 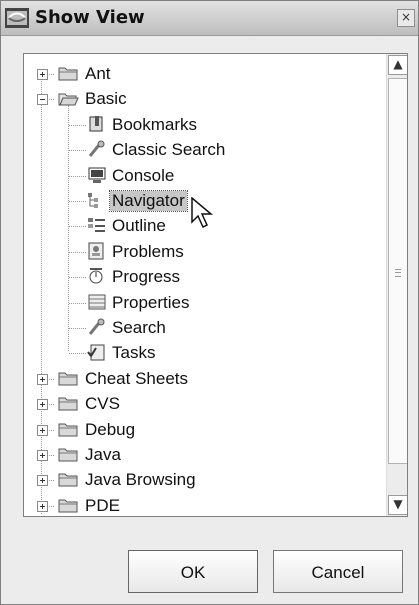 What do you see at coordinates (139, 327) in the screenshot?
I see `tree-item-label: Search` at bounding box center [139, 327].